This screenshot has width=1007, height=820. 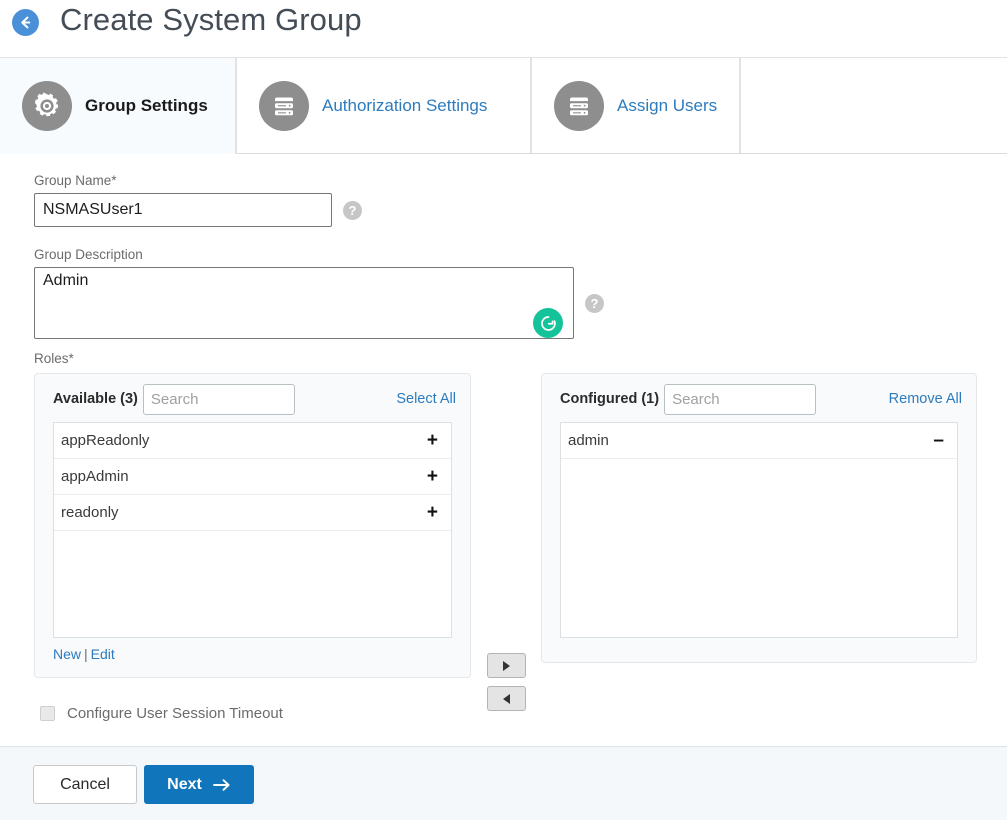 I want to click on arrow-left-icon, so click(x=506, y=698).